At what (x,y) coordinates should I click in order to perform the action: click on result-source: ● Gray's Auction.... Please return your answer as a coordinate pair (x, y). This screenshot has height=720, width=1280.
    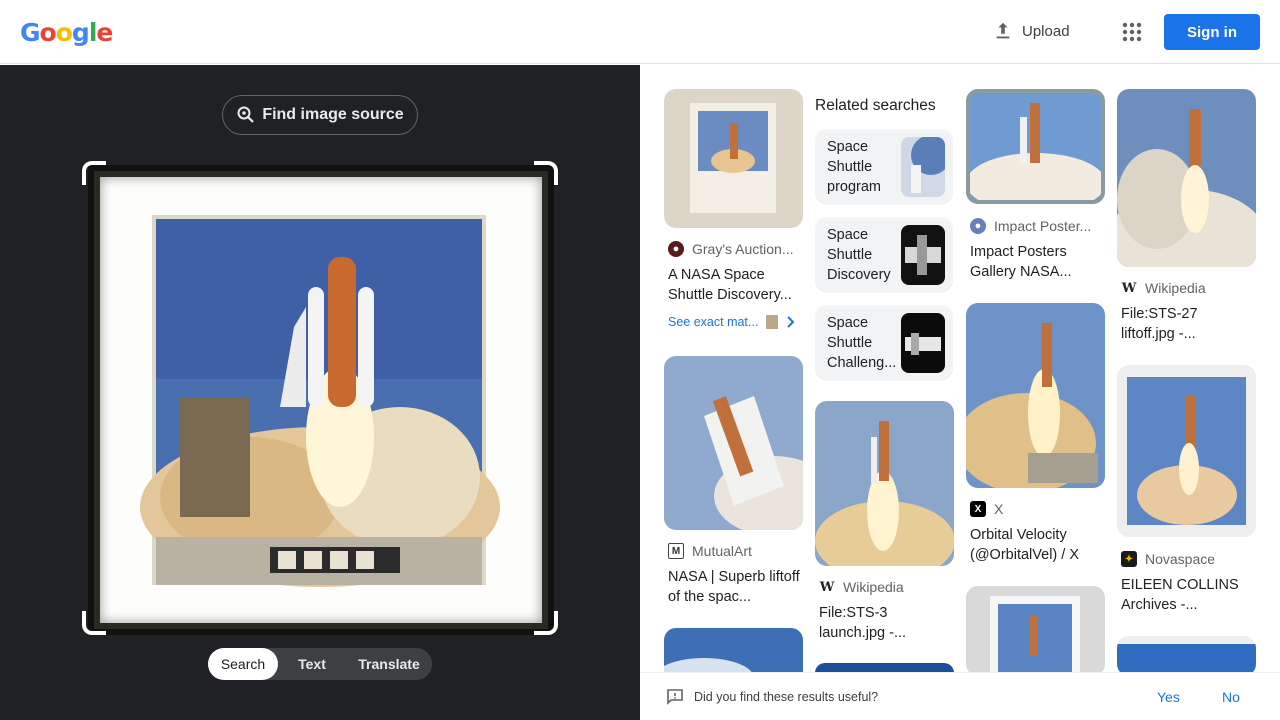
    Looking at the image, I should click on (734, 249).